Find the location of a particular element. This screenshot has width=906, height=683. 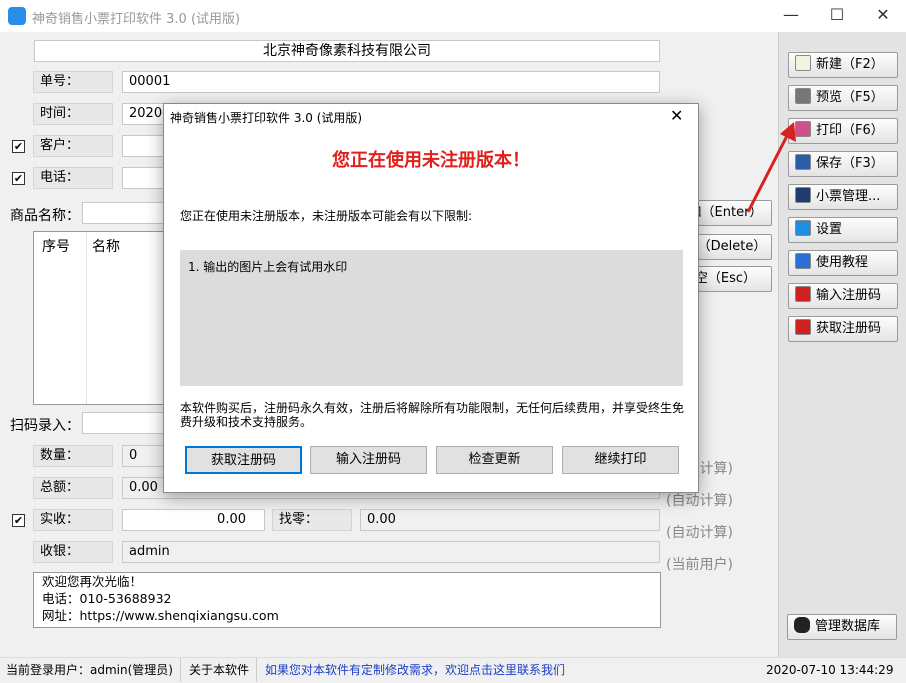

window-title: 神奇销售小票打印软件 3.0 (试用版) is located at coordinates (136, 19).